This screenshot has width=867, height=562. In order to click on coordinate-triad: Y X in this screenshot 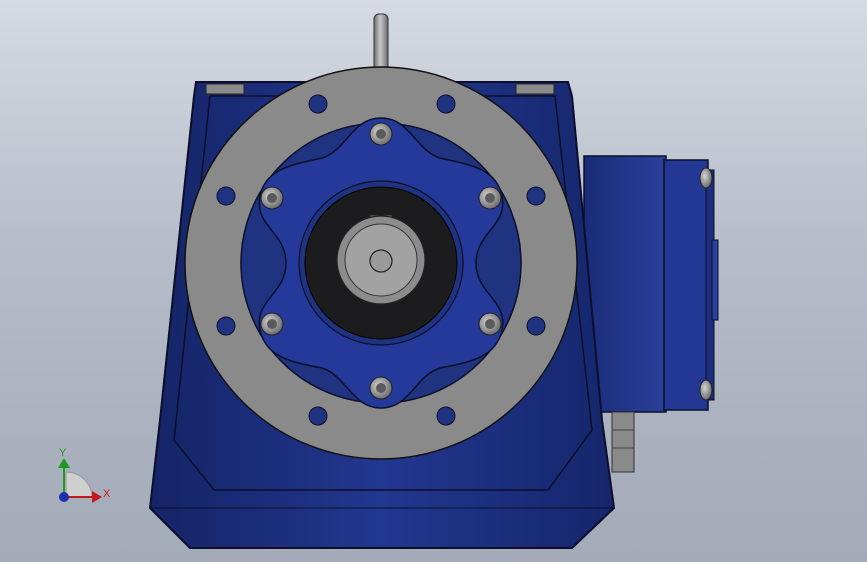, I will do `click(84, 475)`.